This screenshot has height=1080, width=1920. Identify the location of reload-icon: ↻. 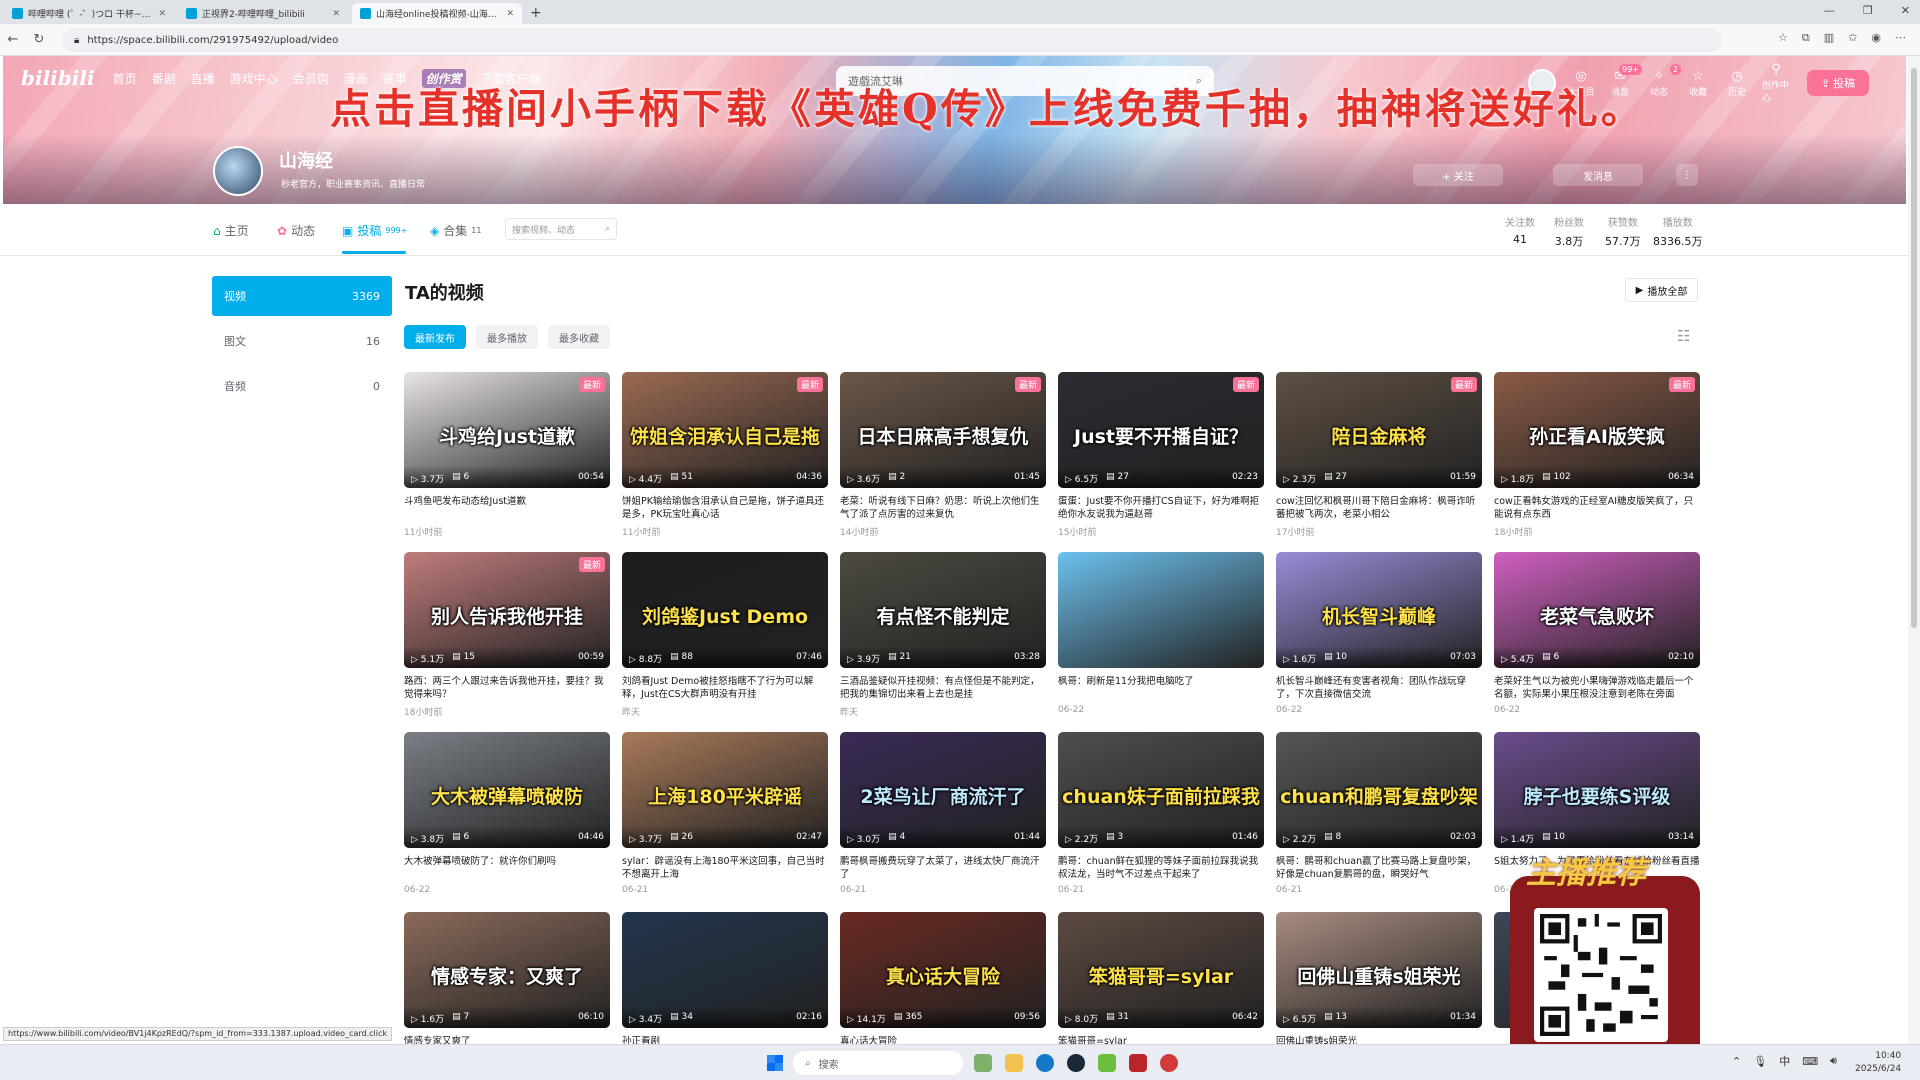
(39, 39).